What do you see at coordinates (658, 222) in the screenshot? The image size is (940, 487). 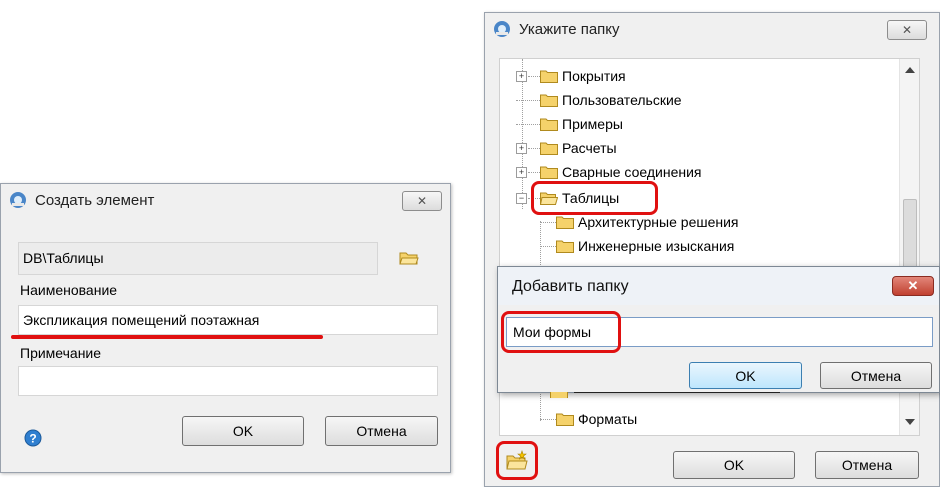 I see `tree-item-label: Архитектурные решения` at bounding box center [658, 222].